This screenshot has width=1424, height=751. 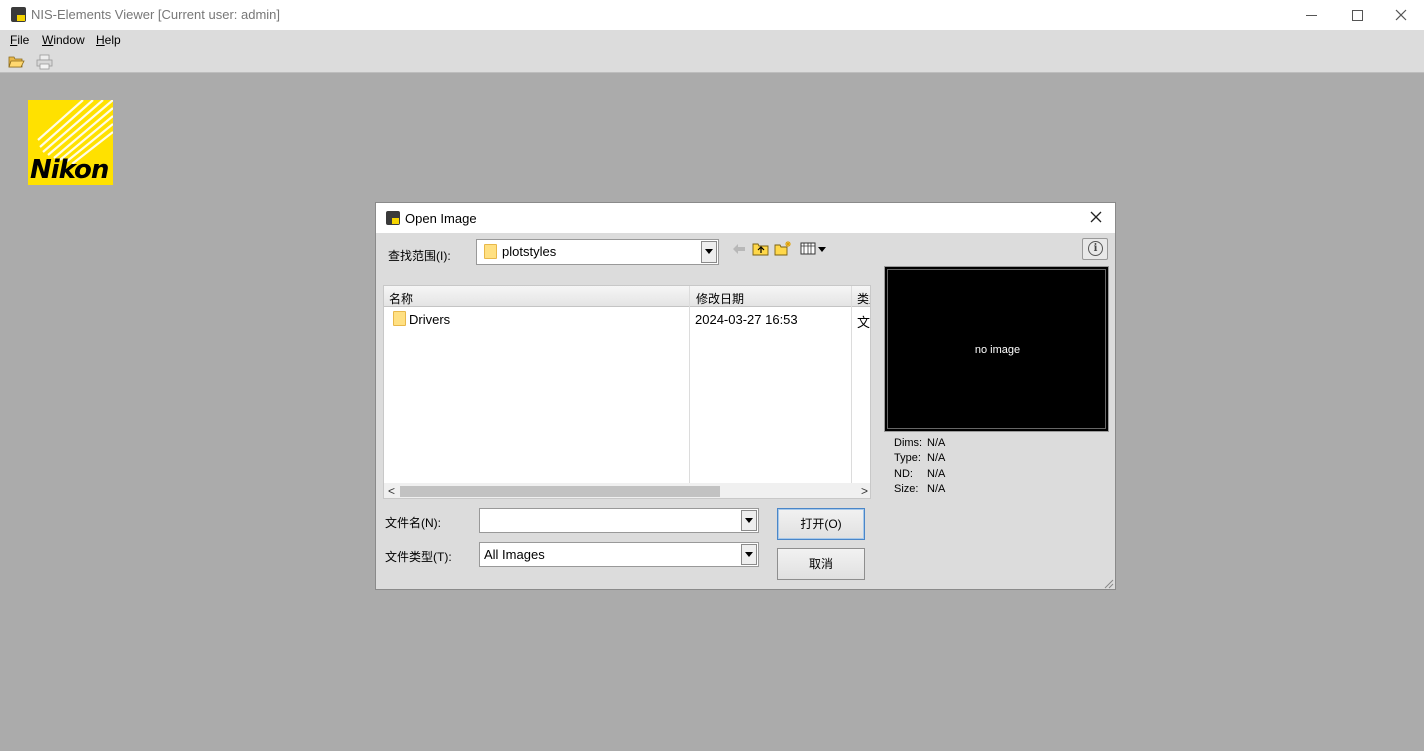 I want to click on back-arrow-icon, so click(x=739, y=249).